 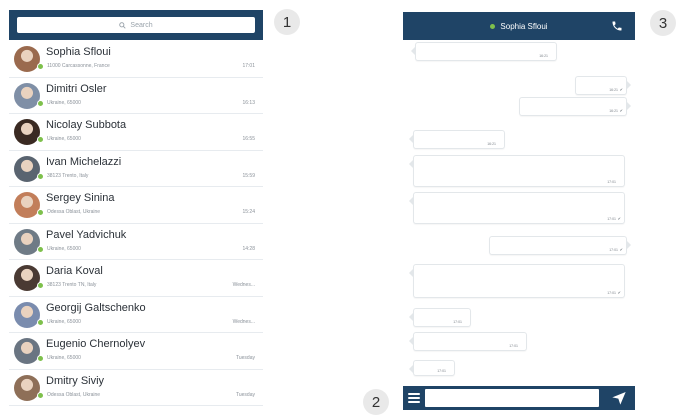 What do you see at coordinates (248, 102) in the screenshot?
I see `contact-time: 16:13` at bounding box center [248, 102].